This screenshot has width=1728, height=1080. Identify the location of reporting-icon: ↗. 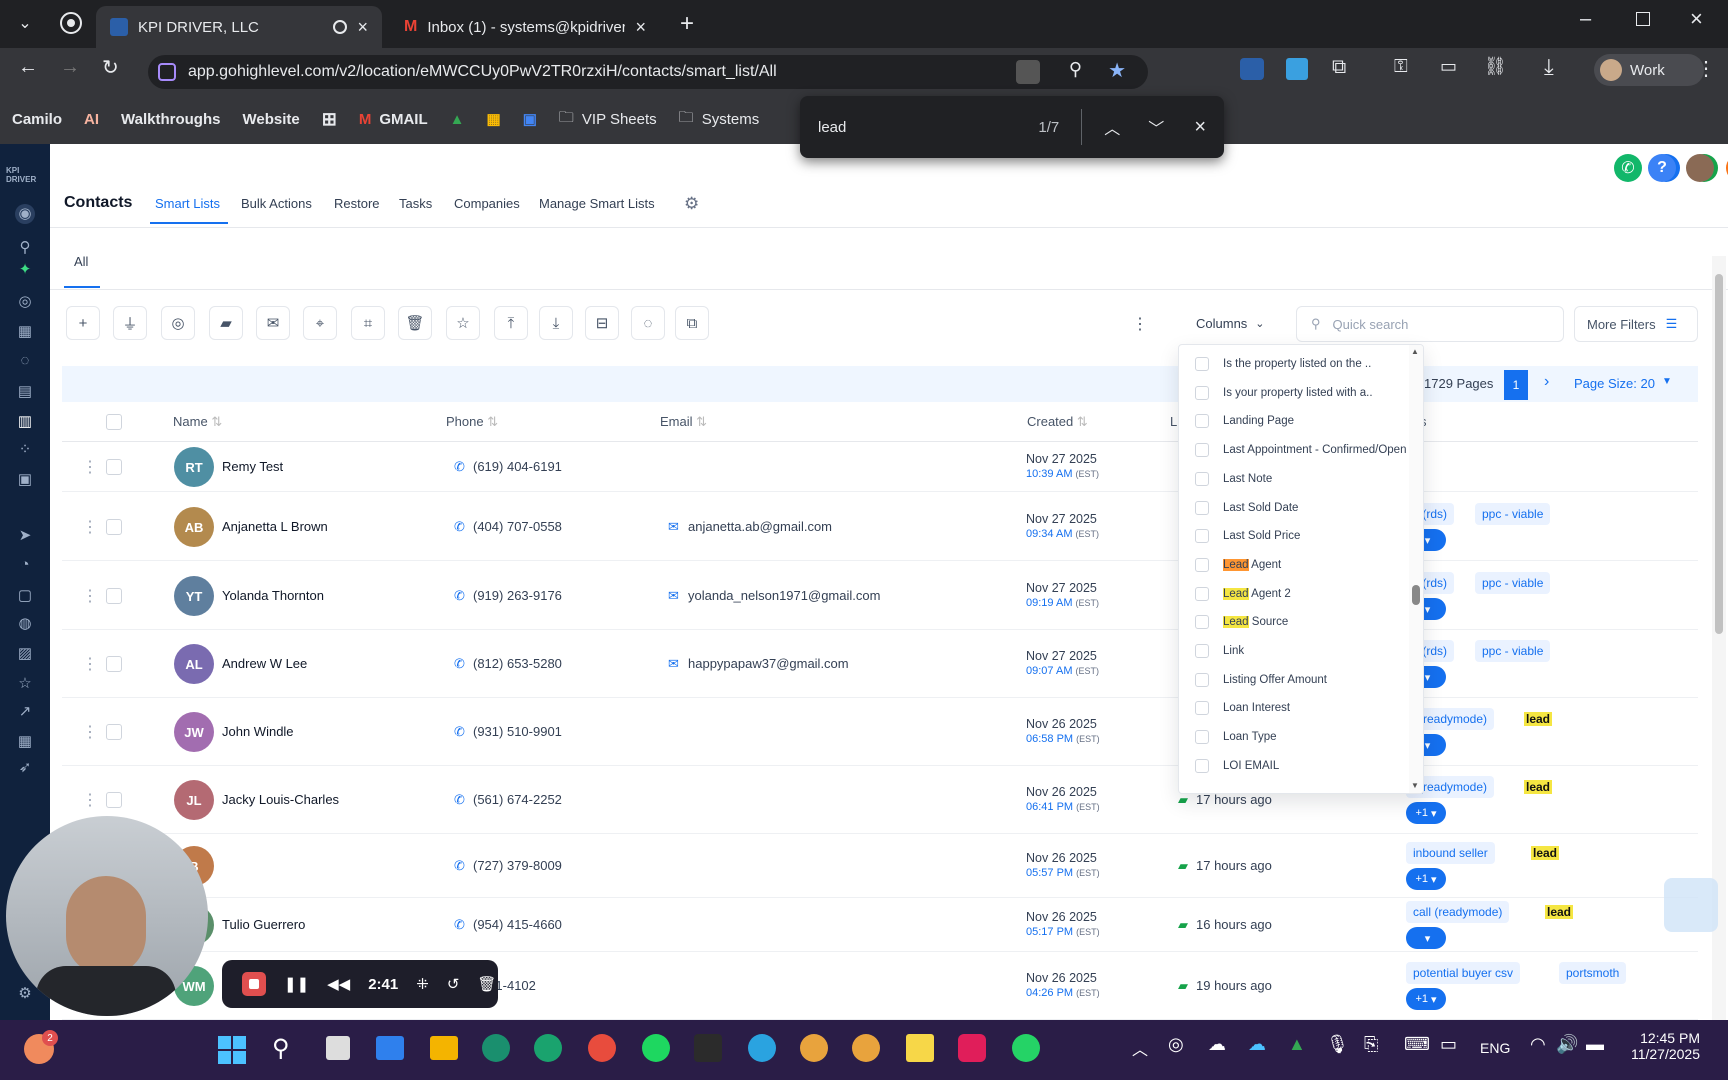
(25, 712).